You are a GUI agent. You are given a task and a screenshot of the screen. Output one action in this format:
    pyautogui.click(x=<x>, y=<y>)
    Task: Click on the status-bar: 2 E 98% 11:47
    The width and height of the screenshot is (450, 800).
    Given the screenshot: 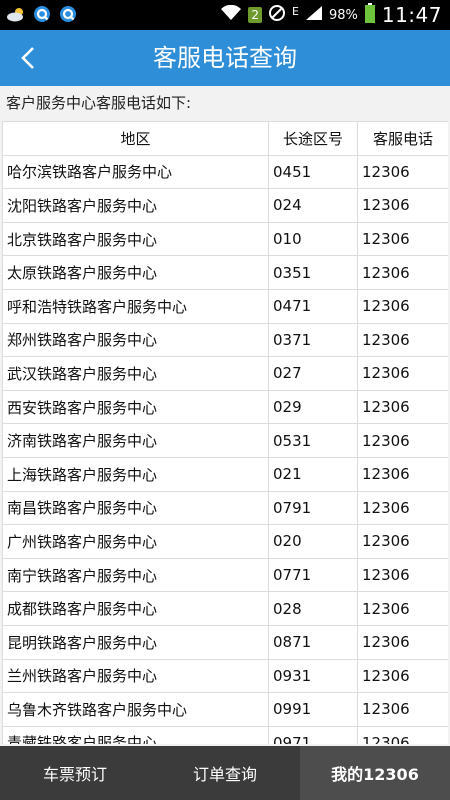 What is the action you would take?
    pyautogui.click(x=225, y=15)
    